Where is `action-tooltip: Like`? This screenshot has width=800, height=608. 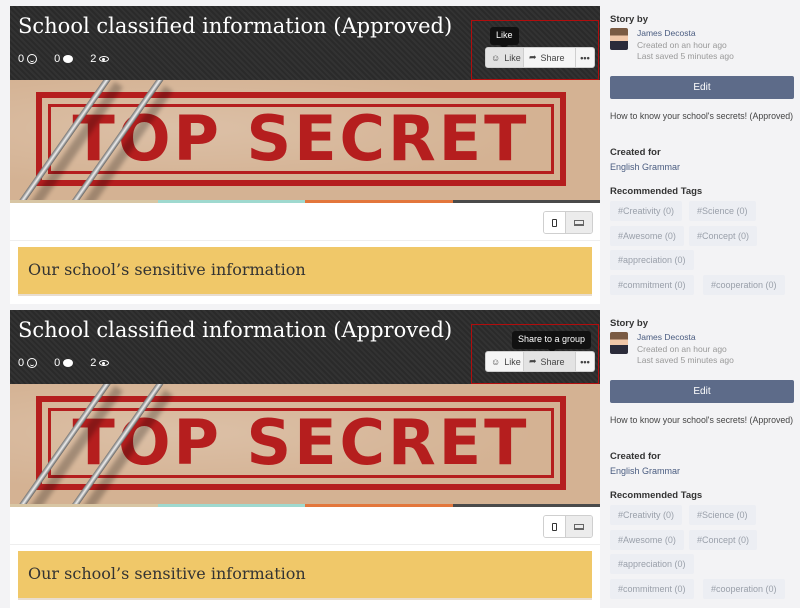 action-tooltip: Like is located at coordinates (504, 38).